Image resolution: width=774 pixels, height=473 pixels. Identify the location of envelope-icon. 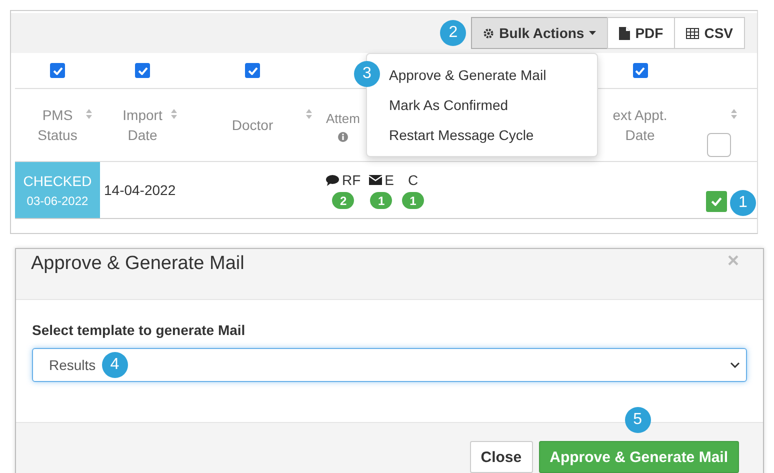
(375, 180).